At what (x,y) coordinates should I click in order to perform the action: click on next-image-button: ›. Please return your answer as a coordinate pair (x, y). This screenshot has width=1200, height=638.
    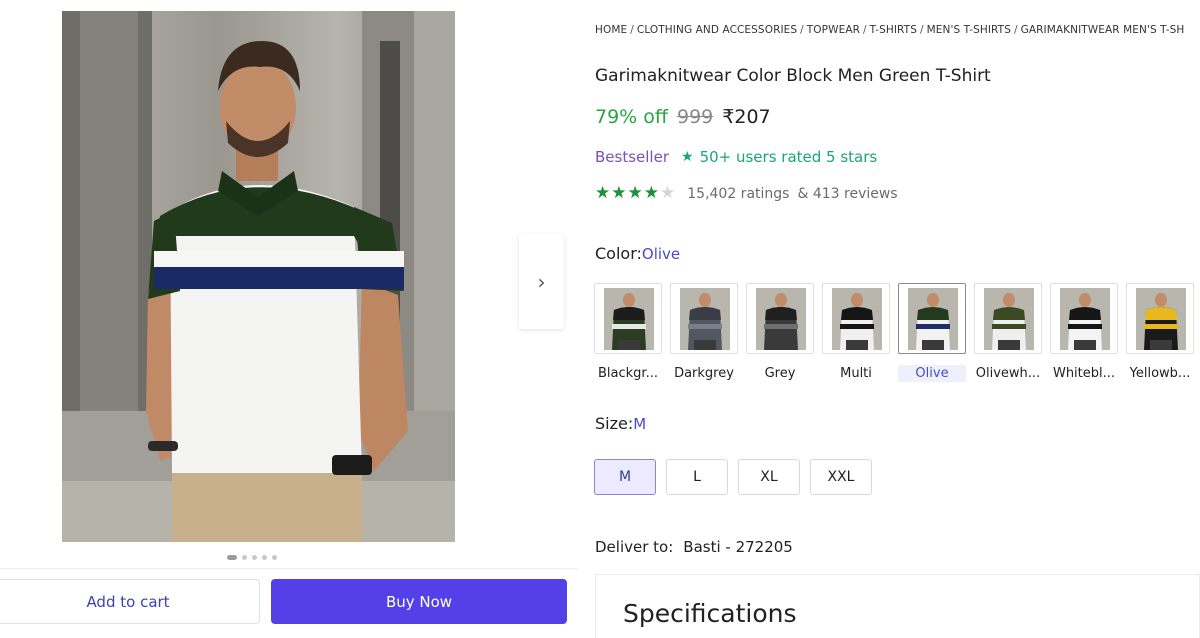
    Looking at the image, I should click on (541, 281).